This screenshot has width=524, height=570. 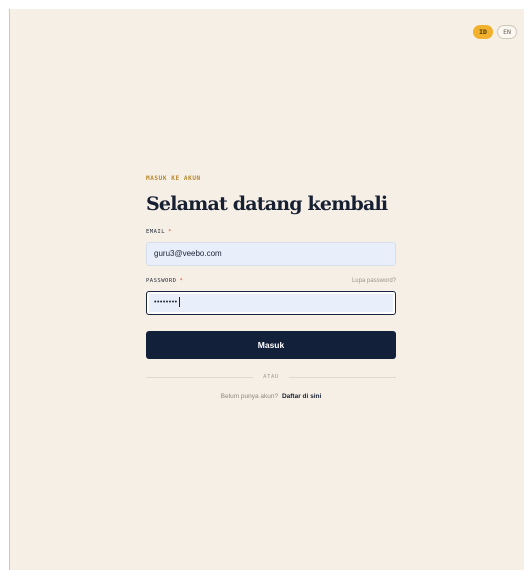 I want to click on lang-en-button: EN, so click(x=507, y=32).